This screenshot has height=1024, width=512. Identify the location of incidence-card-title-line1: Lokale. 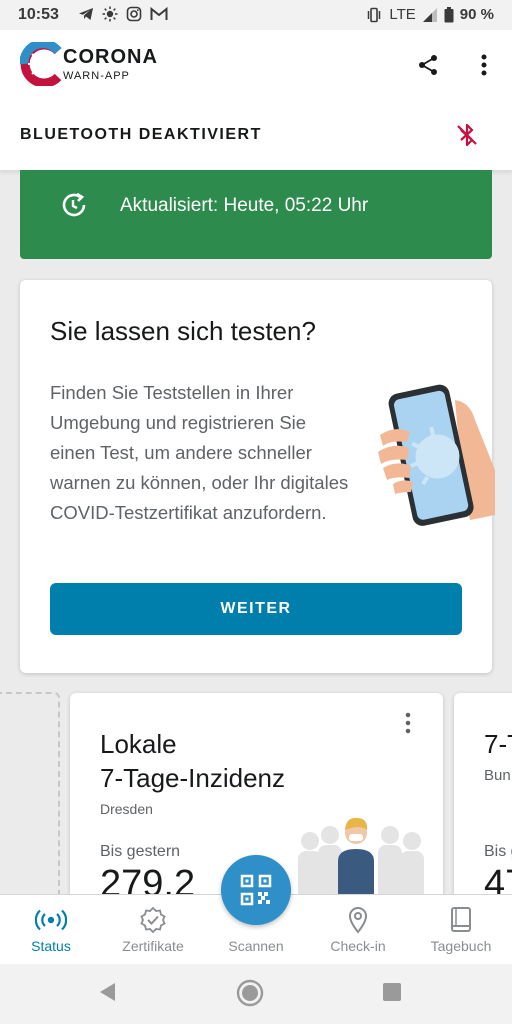
(138, 744).